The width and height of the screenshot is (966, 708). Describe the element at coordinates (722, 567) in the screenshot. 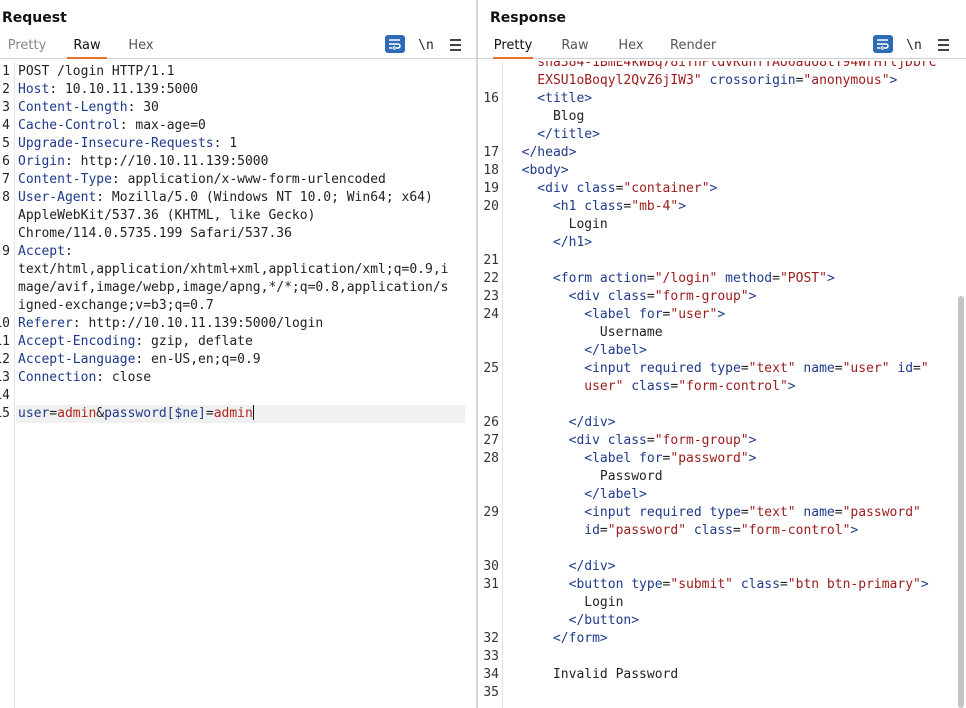

I see `code-line: 30 </div>` at that location.